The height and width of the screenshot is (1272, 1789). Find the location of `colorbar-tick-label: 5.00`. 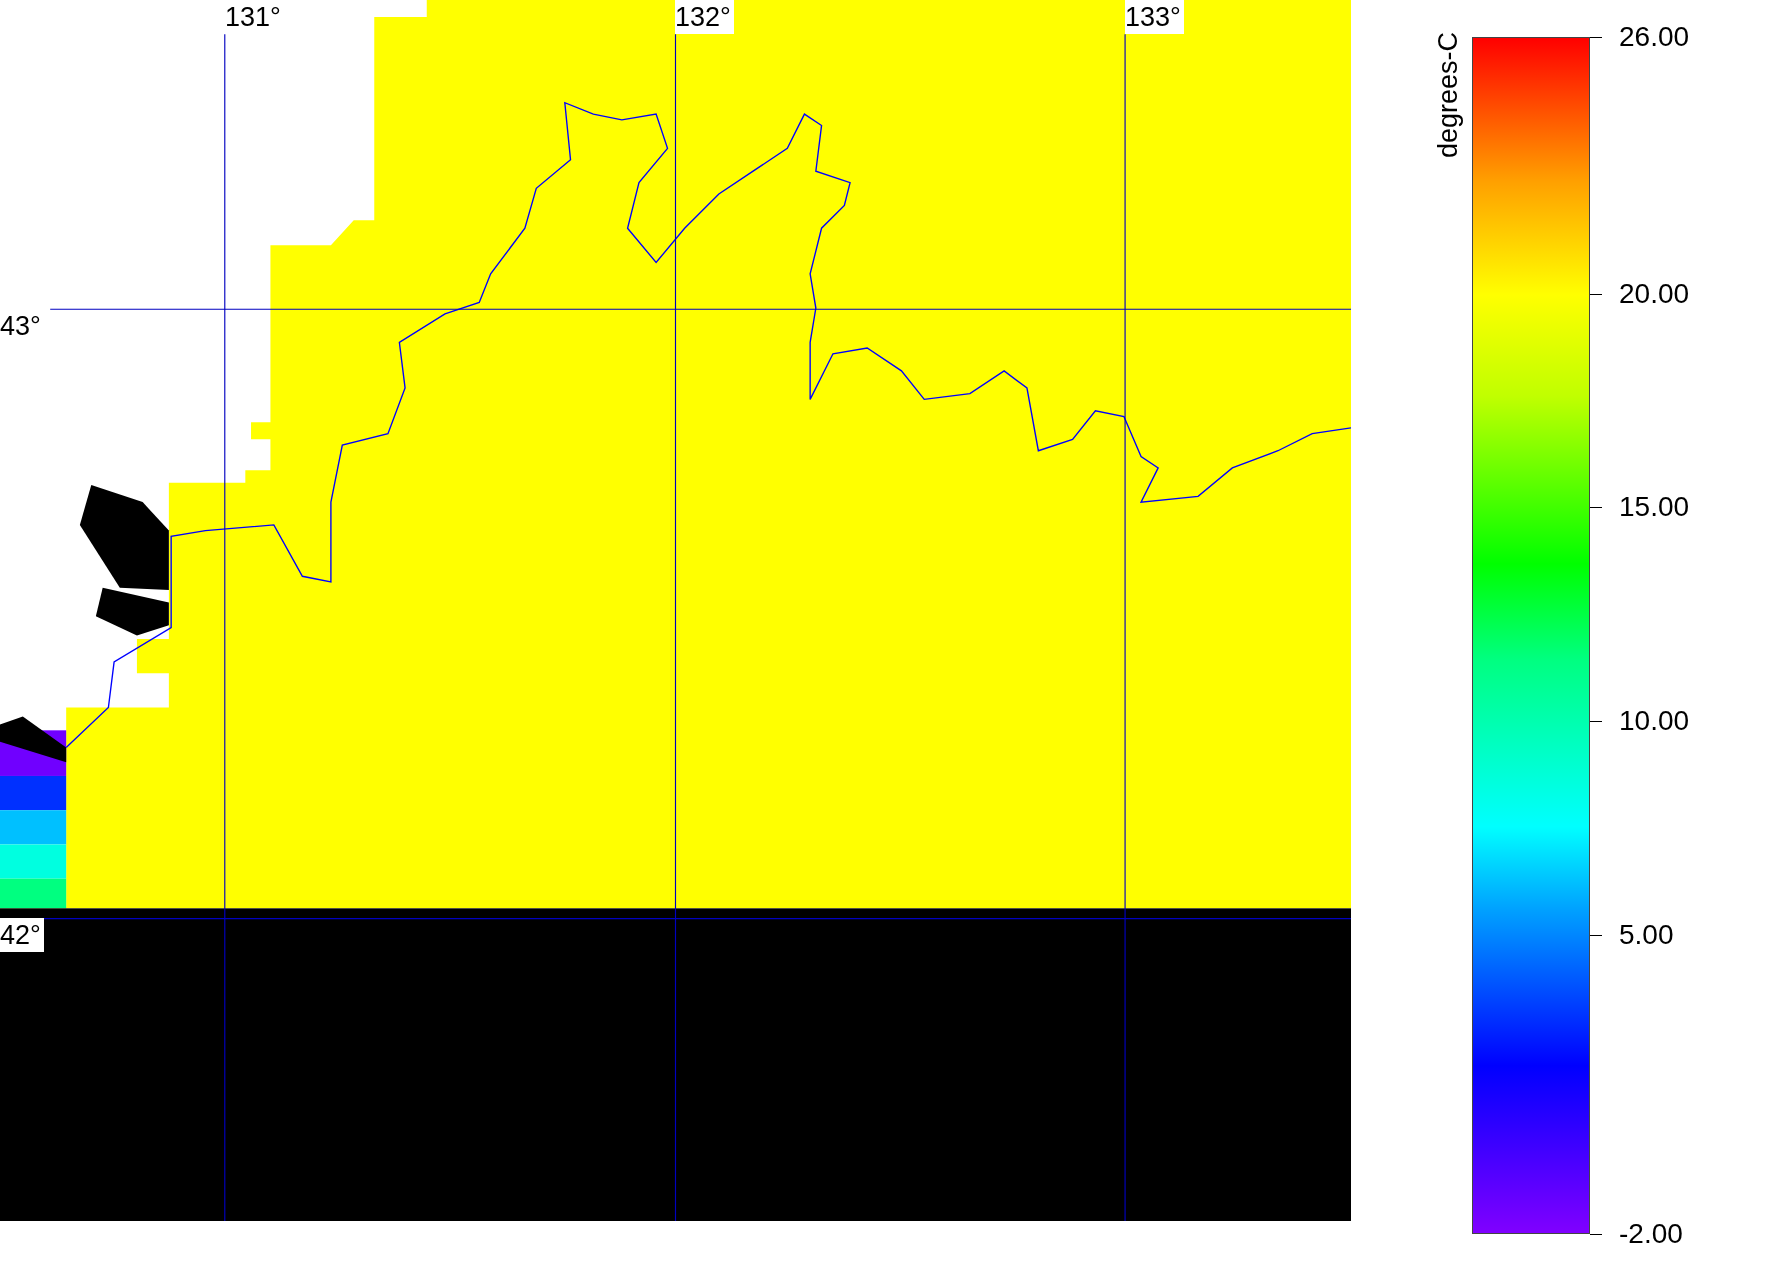

colorbar-tick-label: 5.00 is located at coordinates (1646, 934).